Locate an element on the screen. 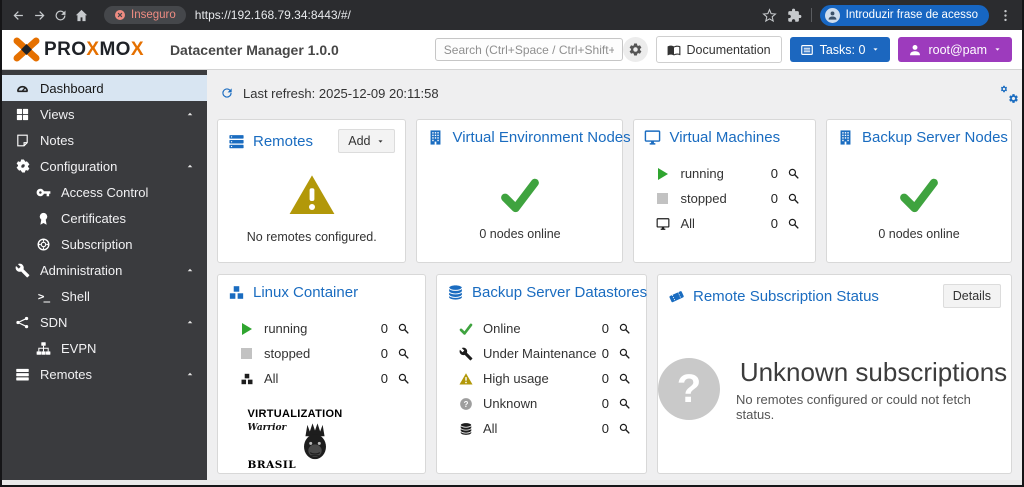 The width and height of the screenshot is (1024, 487). not-secure-badge: Inseguro is located at coordinates (145, 15).